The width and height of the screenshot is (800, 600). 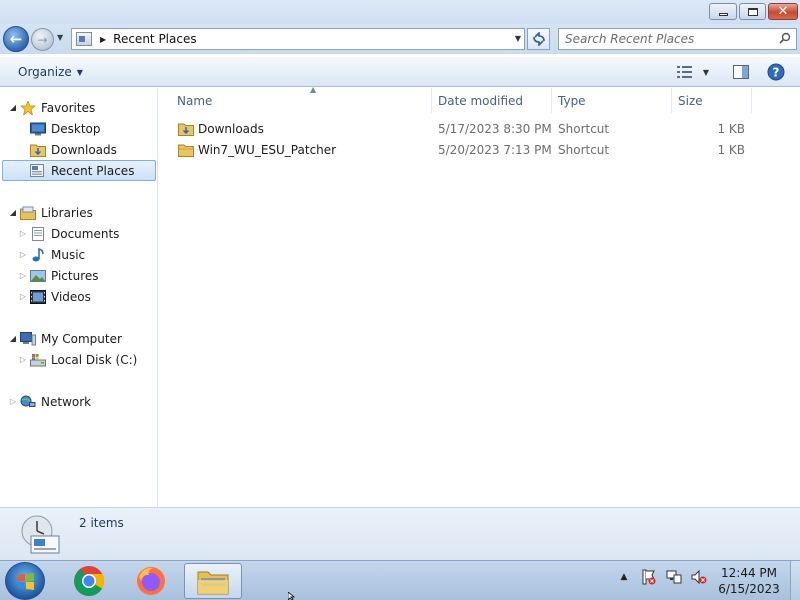 What do you see at coordinates (68, 254) in the screenshot?
I see `tree-label: Music` at bounding box center [68, 254].